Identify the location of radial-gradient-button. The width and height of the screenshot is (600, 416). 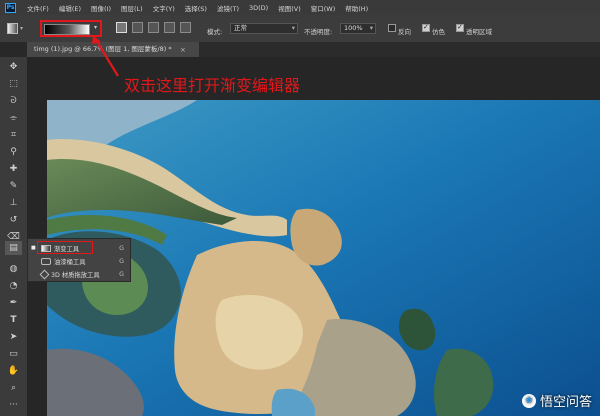
(137, 27).